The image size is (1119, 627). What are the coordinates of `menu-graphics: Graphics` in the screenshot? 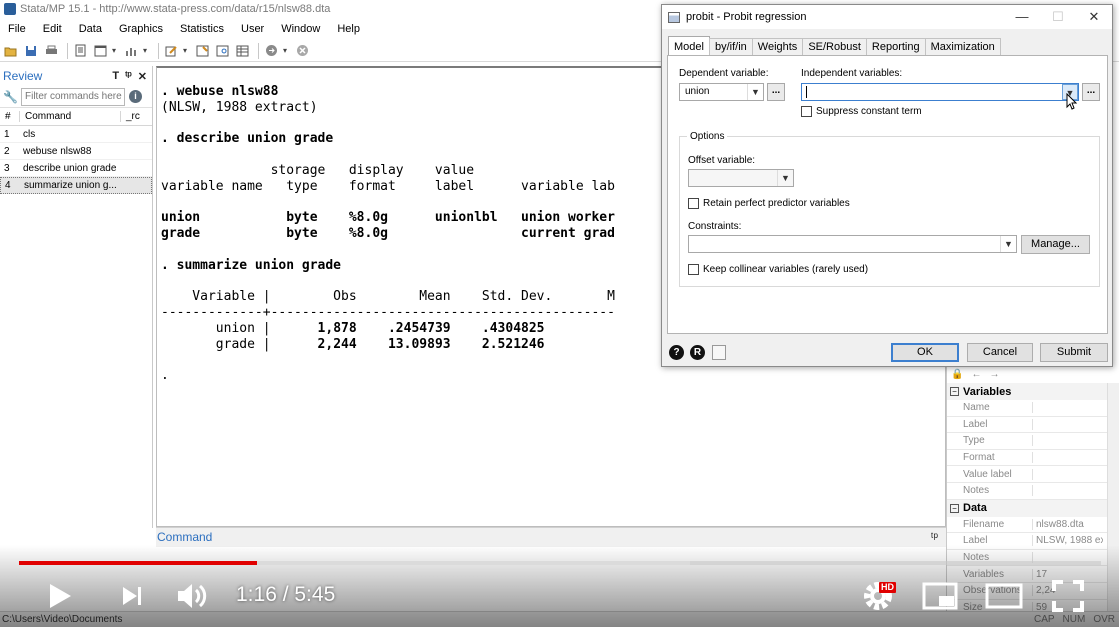 It's located at (141, 29).